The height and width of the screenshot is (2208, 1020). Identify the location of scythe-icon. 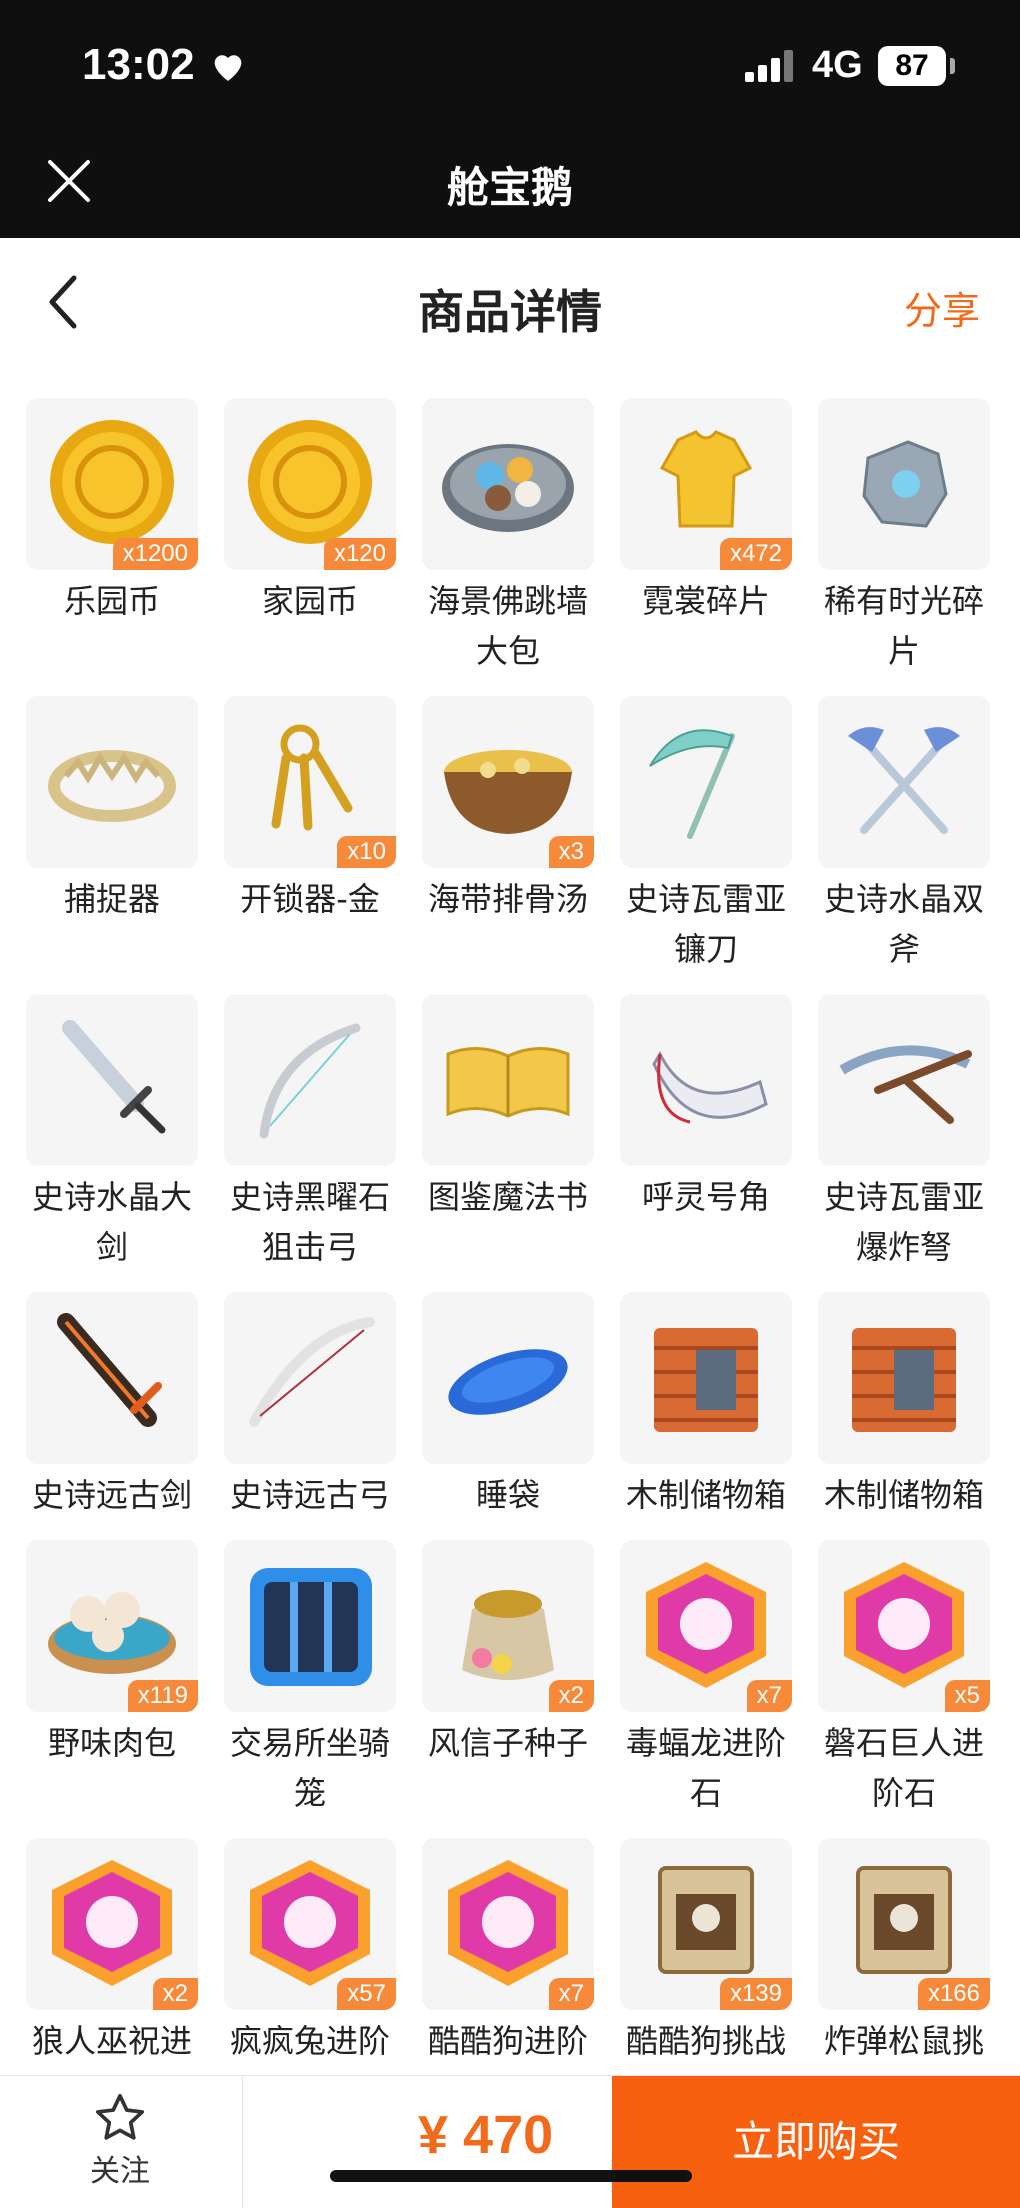
(692, 784).